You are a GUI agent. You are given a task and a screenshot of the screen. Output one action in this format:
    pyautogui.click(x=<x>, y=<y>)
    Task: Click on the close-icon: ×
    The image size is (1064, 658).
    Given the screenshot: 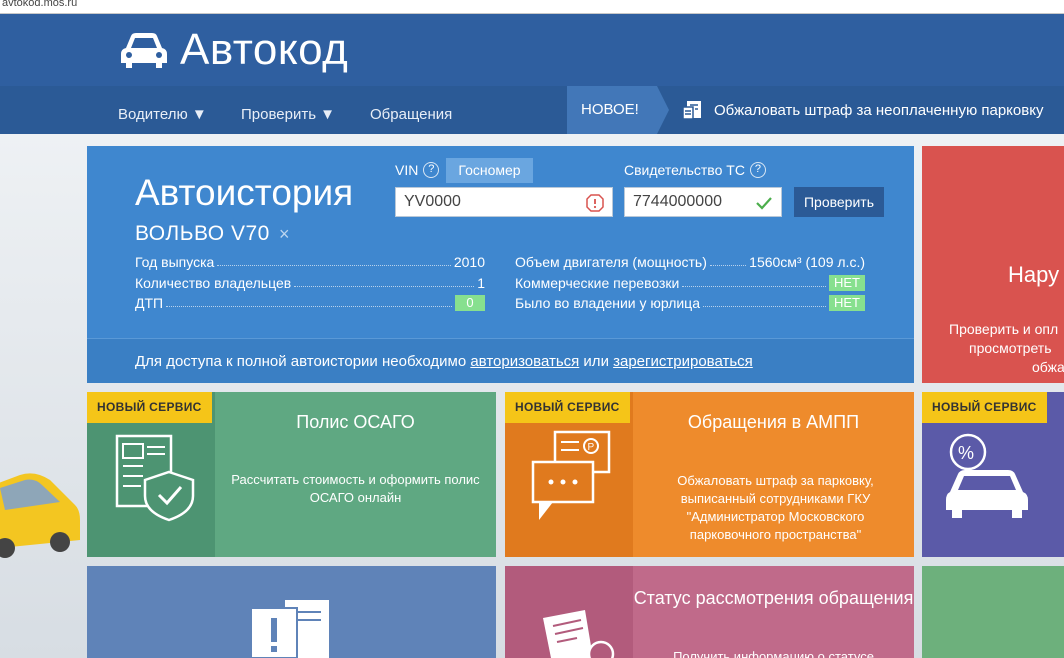 What is the action you would take?
    pyautogui.click(x=284, y=234)
    